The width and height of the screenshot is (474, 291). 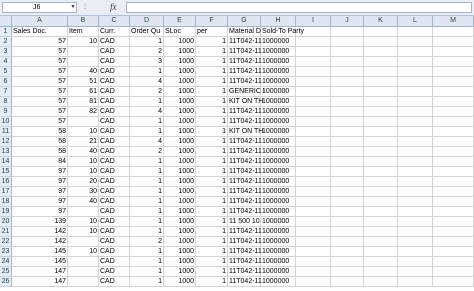 What do you see at coordinates (147, 262) in the screenshot?
I see `cell-d24: 1` at bounding box center [147, 262].